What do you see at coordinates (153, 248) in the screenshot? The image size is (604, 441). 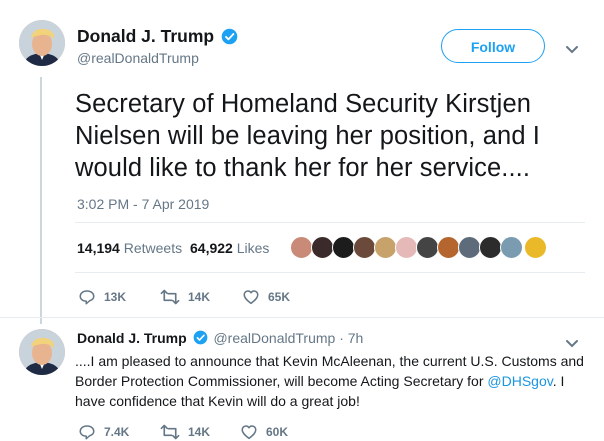 I see `retweets-label: Retweets` at bounding box center [153, 248].